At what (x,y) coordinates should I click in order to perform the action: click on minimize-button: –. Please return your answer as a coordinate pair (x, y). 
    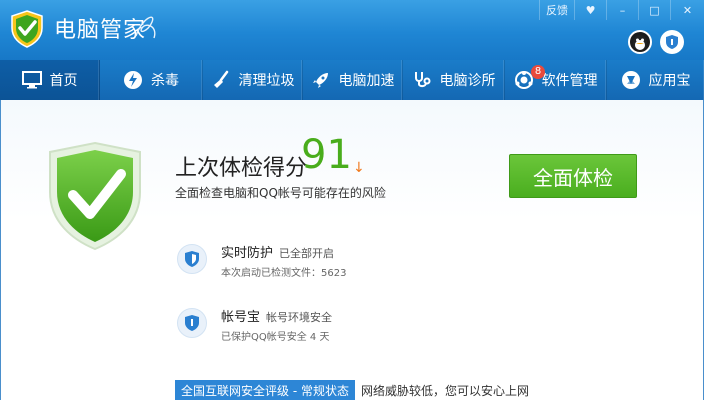
    Looking at the image, I should click on (622, 10).